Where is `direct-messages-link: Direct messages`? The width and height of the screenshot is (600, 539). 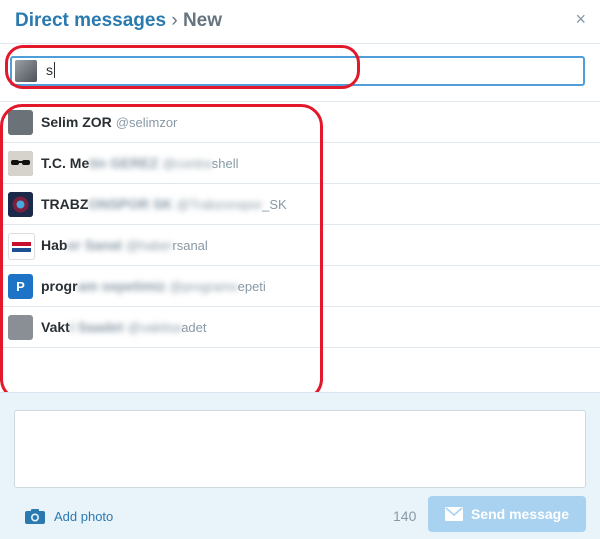
direct-messages-link: Direct messages is located at coordinates (90, 20).